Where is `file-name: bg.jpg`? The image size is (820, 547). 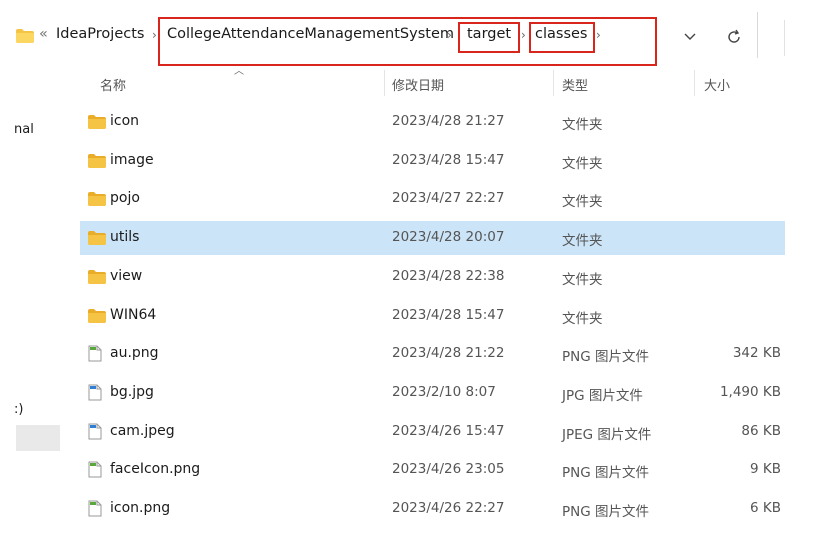 file-name: bg.jpg is located at coordinates (132, 391).